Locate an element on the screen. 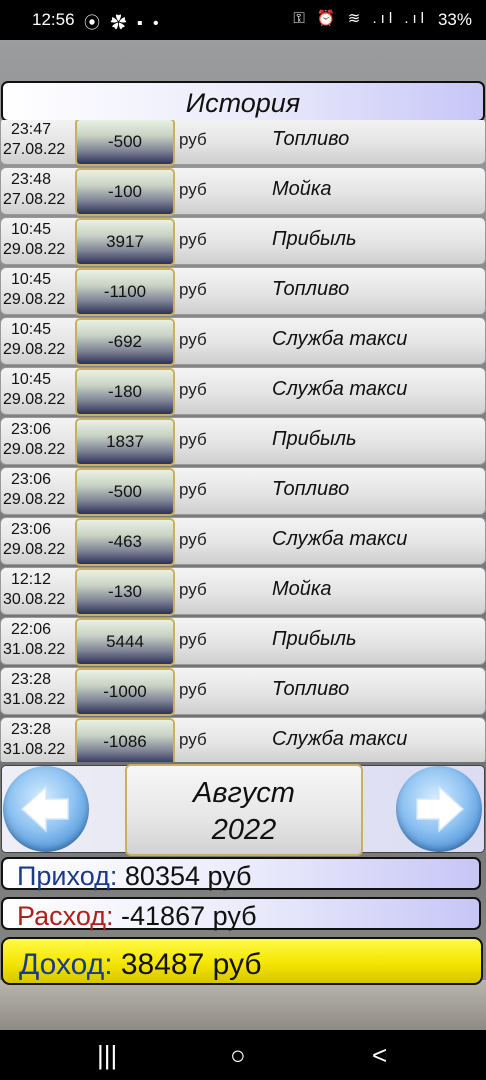  transaction-amount: -463 is located at coordinates (125, 542).